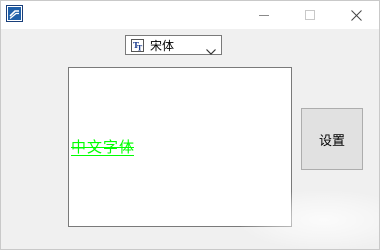  Describe the element at coordinates (332, 139) in the screenshot. I see `settings-button: 设置` at that location.